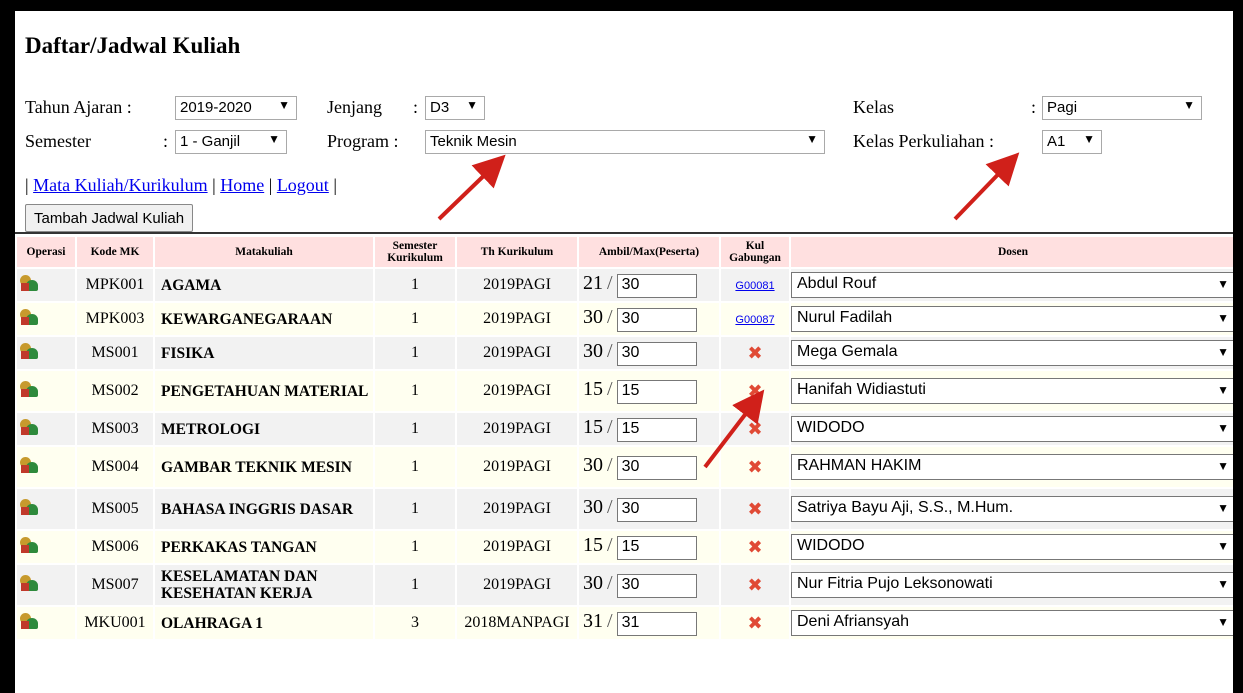  What do you see at coordinates (656, 623) in the screenshot?
I see `max-input: 31` at bounding box center [656, 623].